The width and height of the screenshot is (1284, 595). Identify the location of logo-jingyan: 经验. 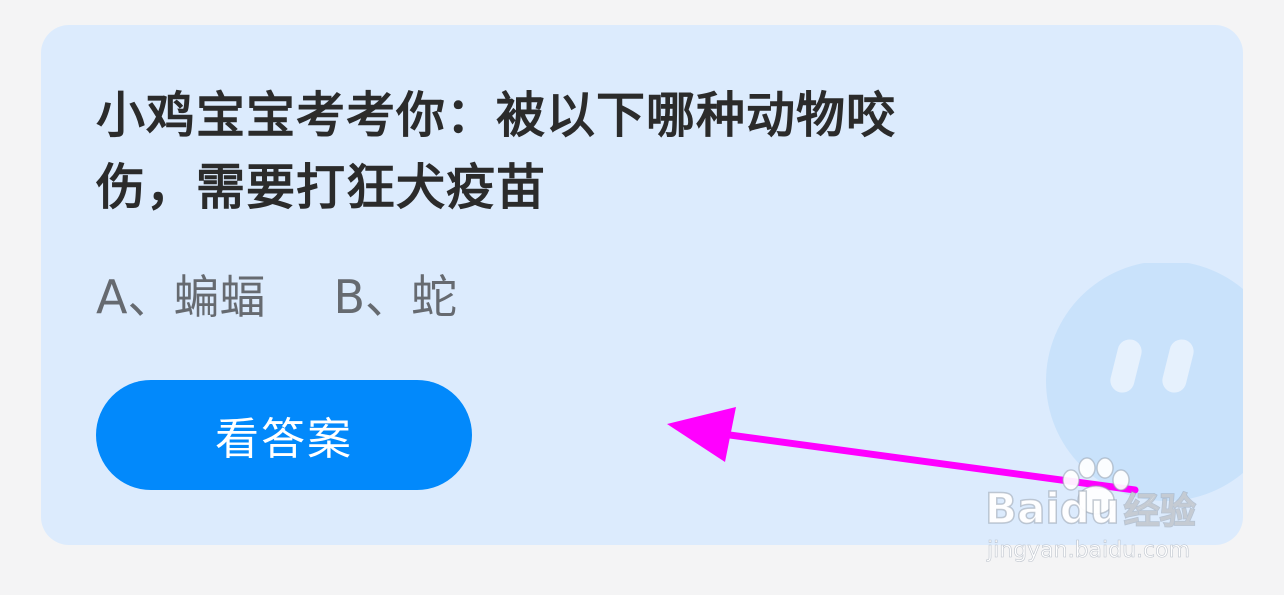
(1160, 511).